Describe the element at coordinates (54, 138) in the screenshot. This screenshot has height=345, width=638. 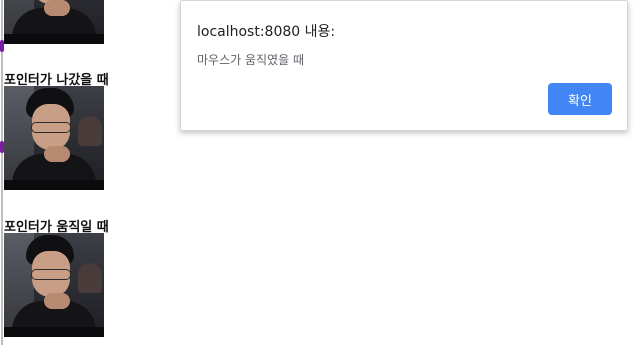
I see `pointer-out-photo` at that location.